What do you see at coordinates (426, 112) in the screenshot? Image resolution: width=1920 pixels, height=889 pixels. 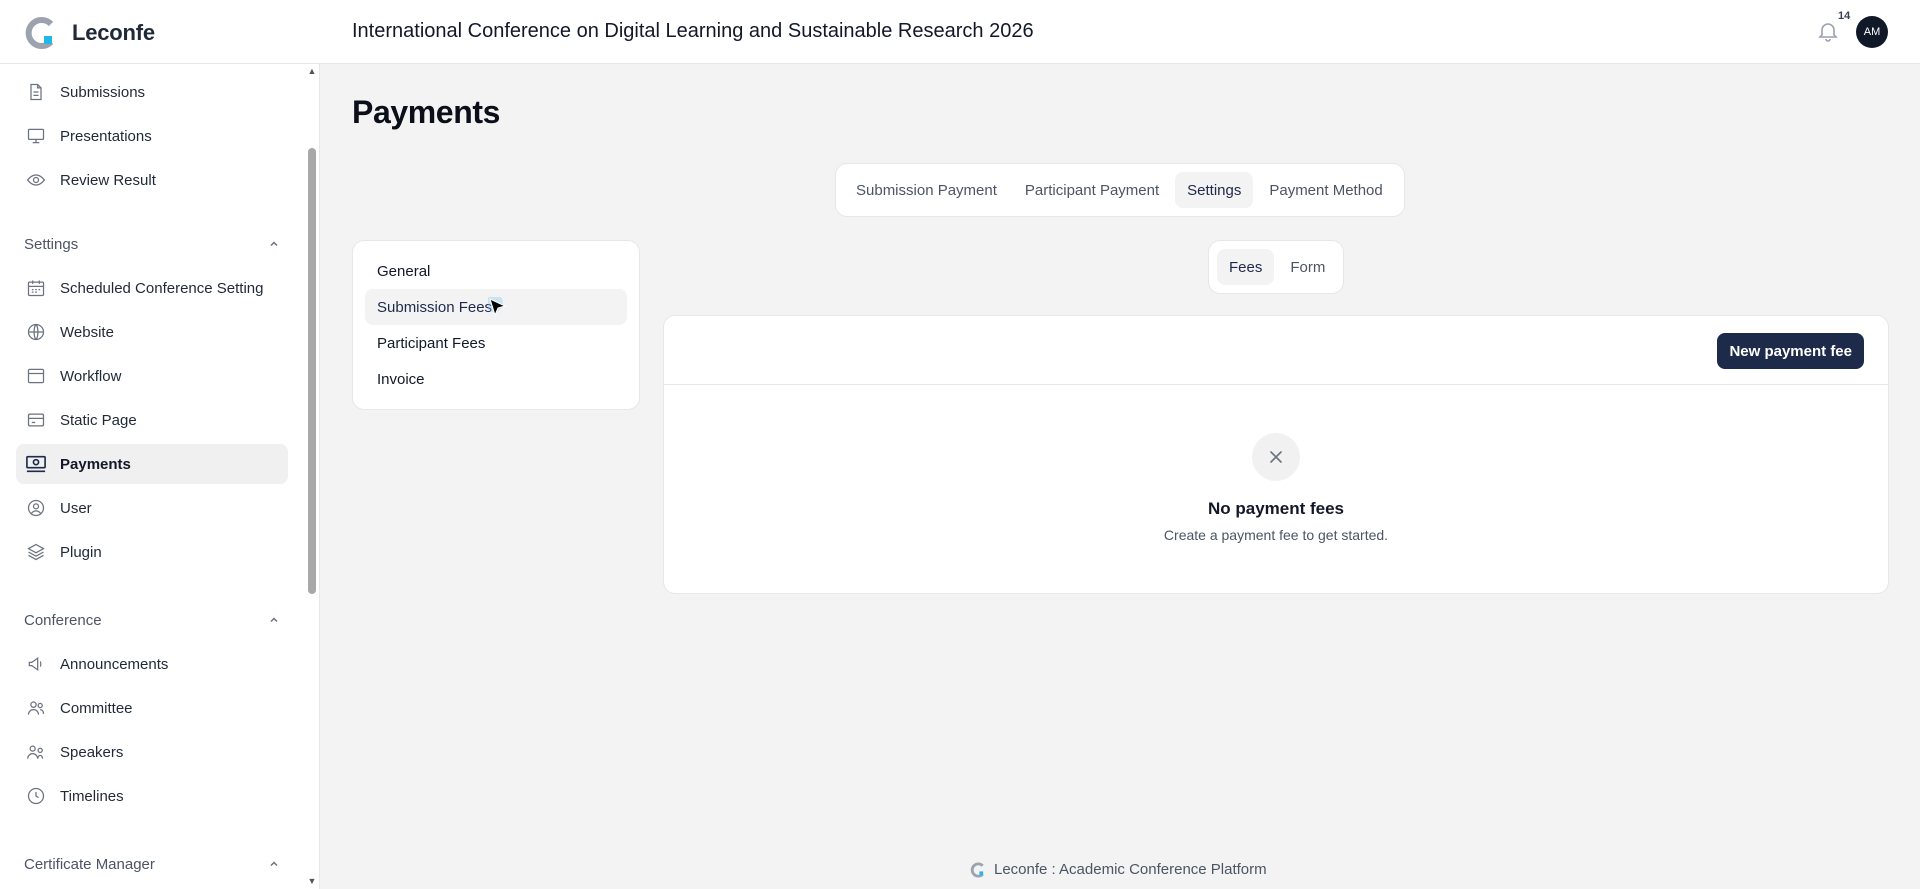 I see `page-title: Payments` at bounding box center [426, 112].